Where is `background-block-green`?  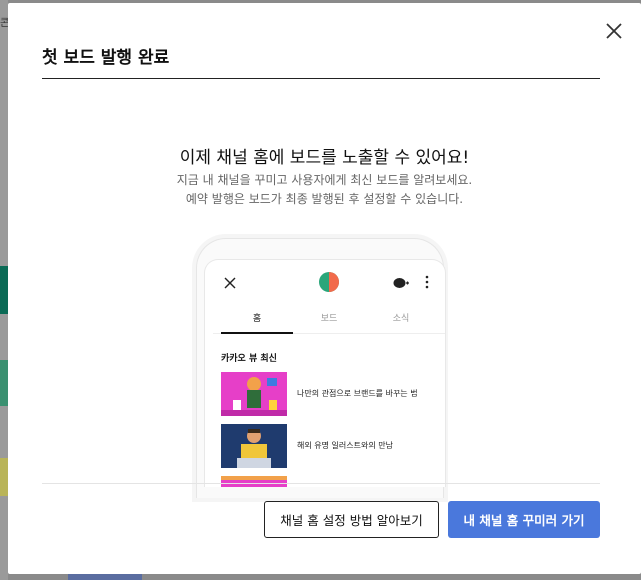
background-block-green is located at coordinates (4, 383).